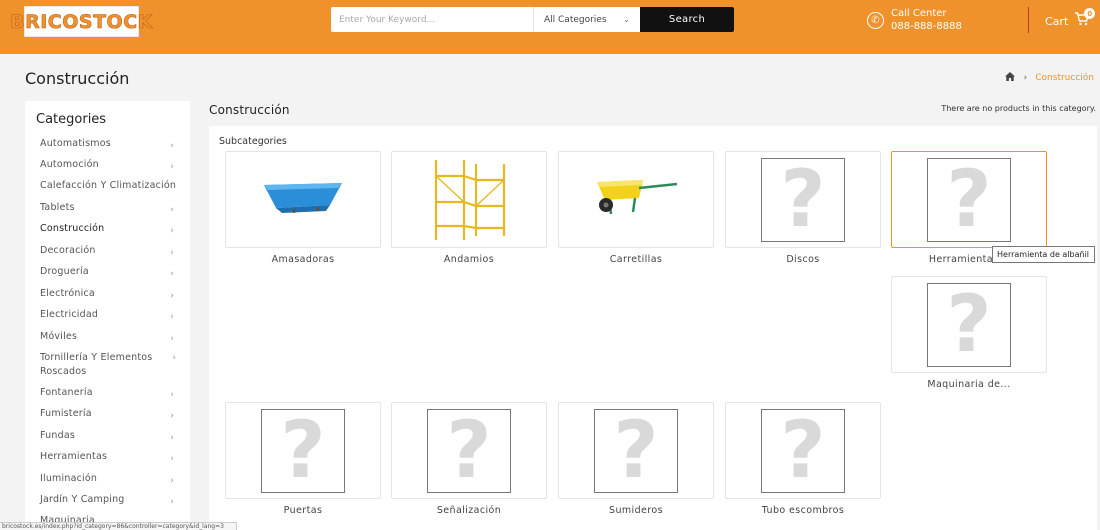 The image size is (1100, 530). I want to click on subcategory-tile-discos: ?, so click(803, 199).